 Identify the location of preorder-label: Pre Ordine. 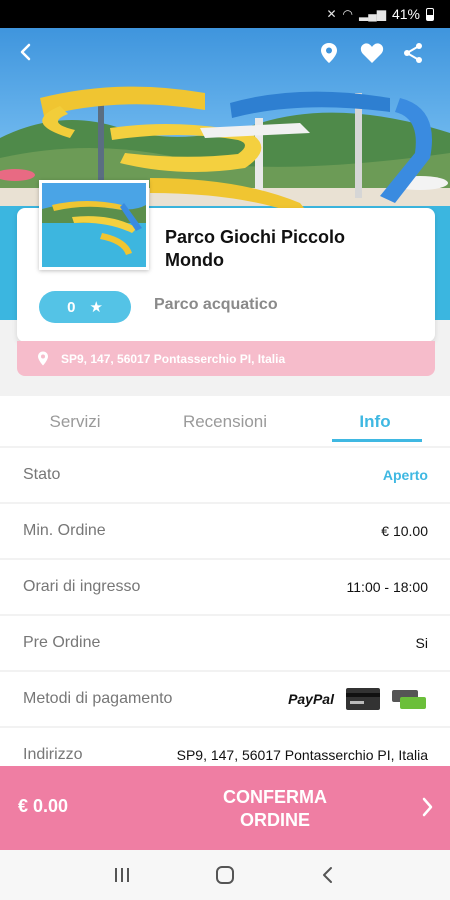
(62, 642).